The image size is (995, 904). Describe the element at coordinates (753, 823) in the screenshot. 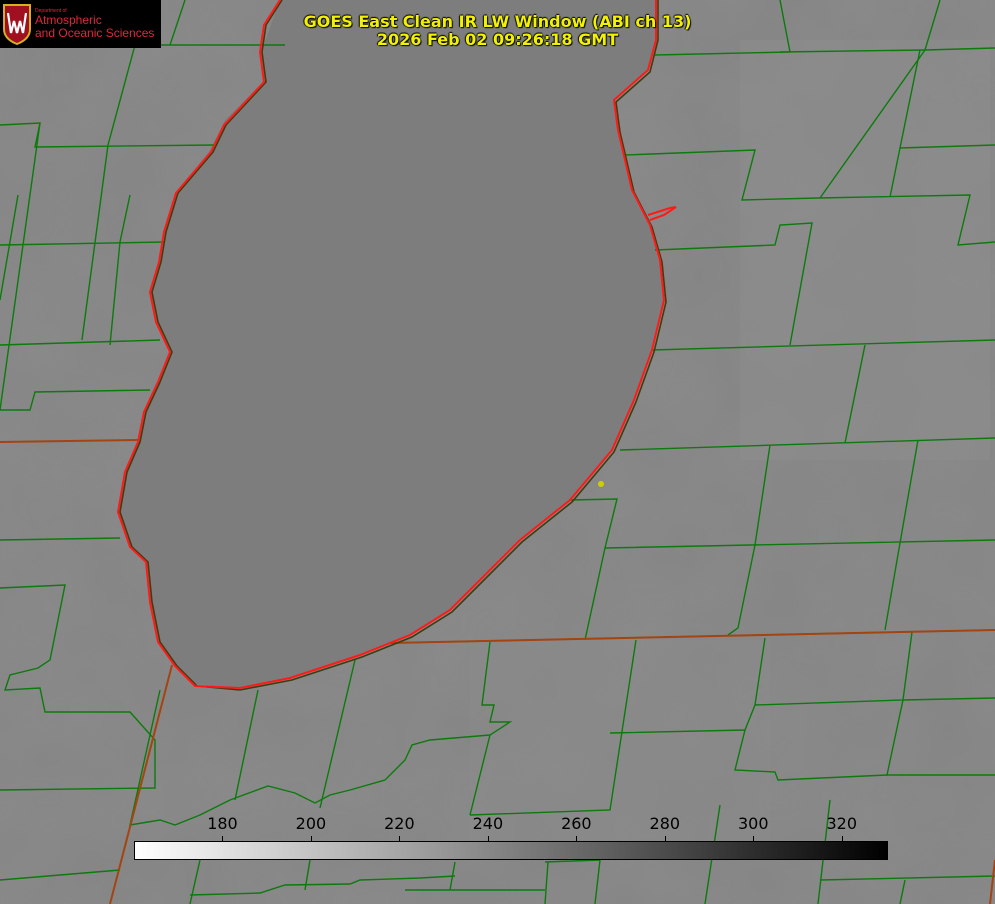

I see `colorbar-tick-label: 300` at that location.